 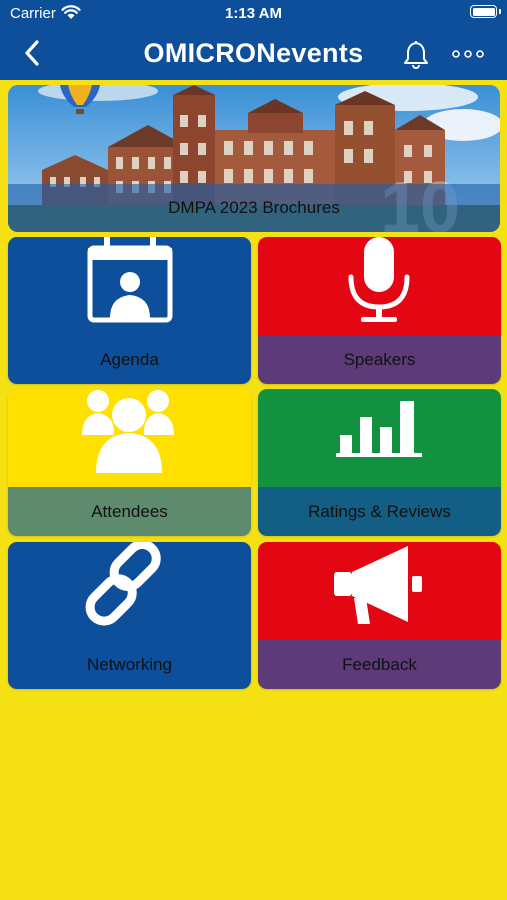 I want to click on agenda-tile: Agenda, so click(x=129, y=310).